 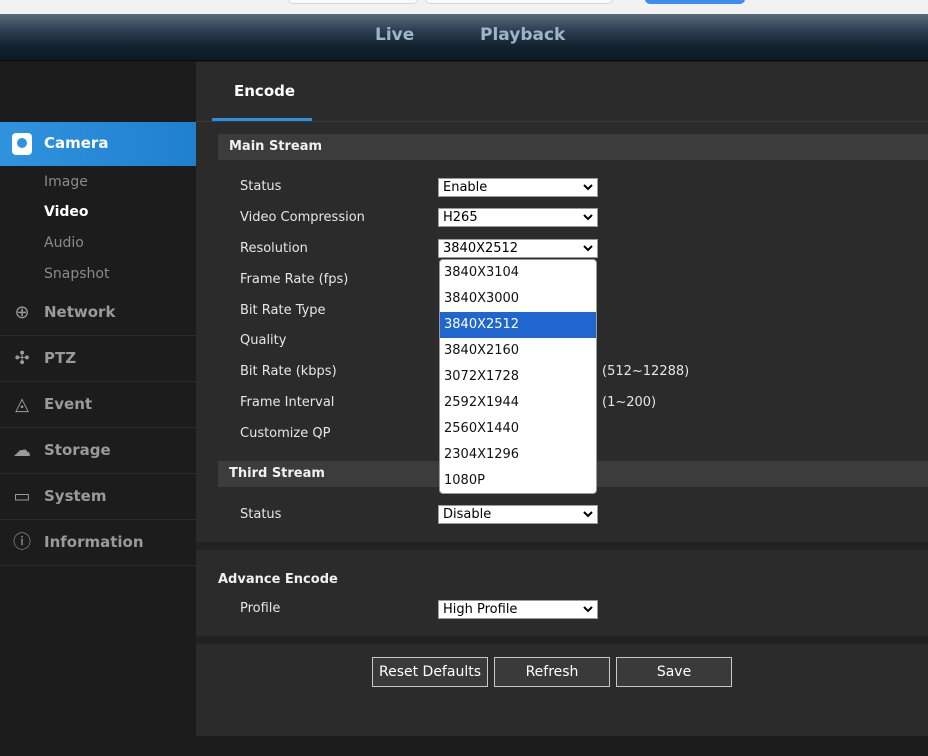 I want to click on bit-rate-label: Bit Rate (kbps), so click(x=288, y=371).